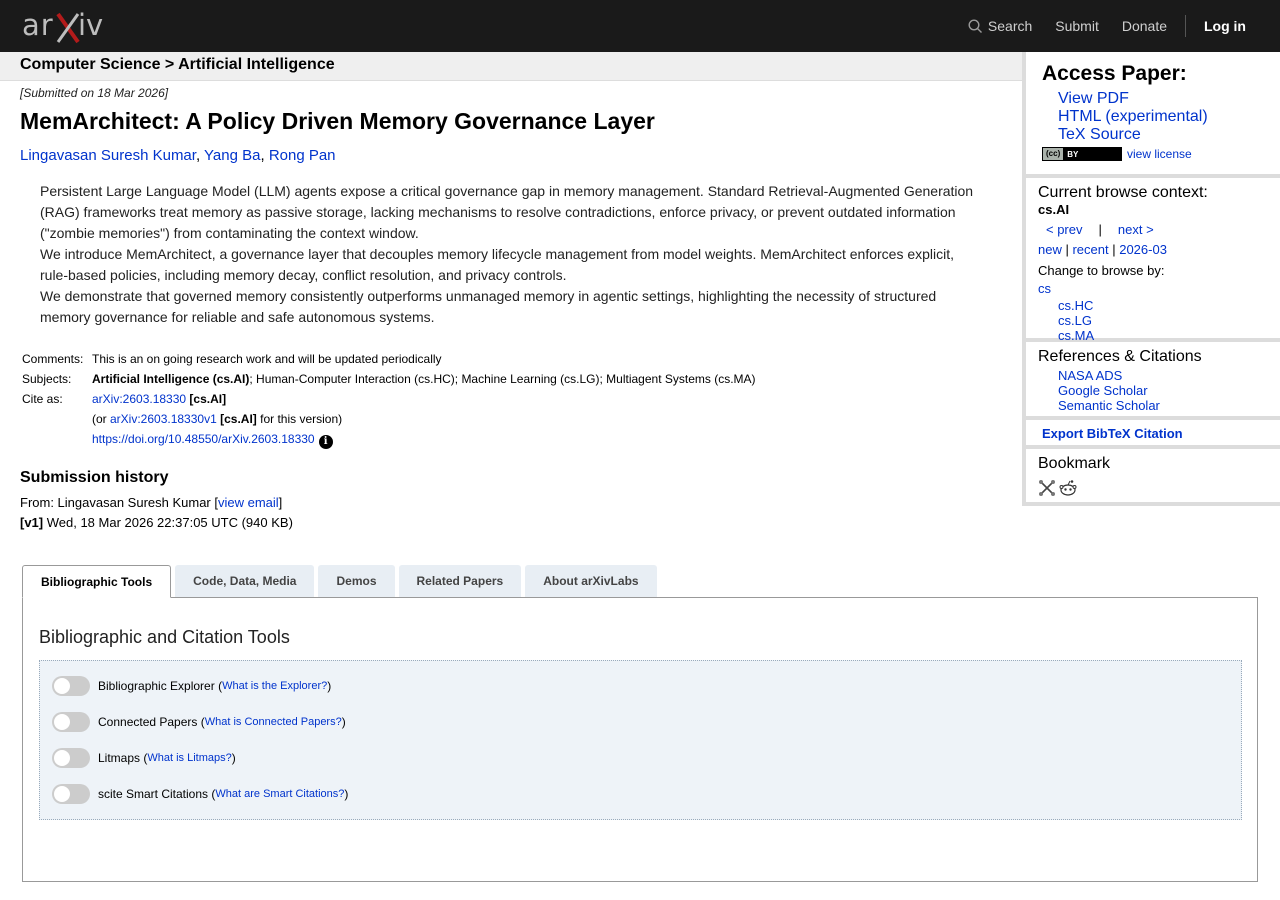  I want to click on browse-main: cs, so click(1159, 289).